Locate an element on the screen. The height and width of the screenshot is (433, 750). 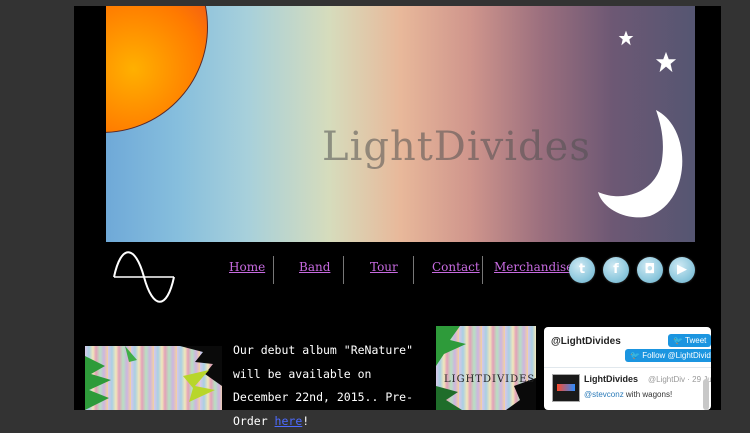
instagram-icon: ◘ is located at coordinates (650, 270).